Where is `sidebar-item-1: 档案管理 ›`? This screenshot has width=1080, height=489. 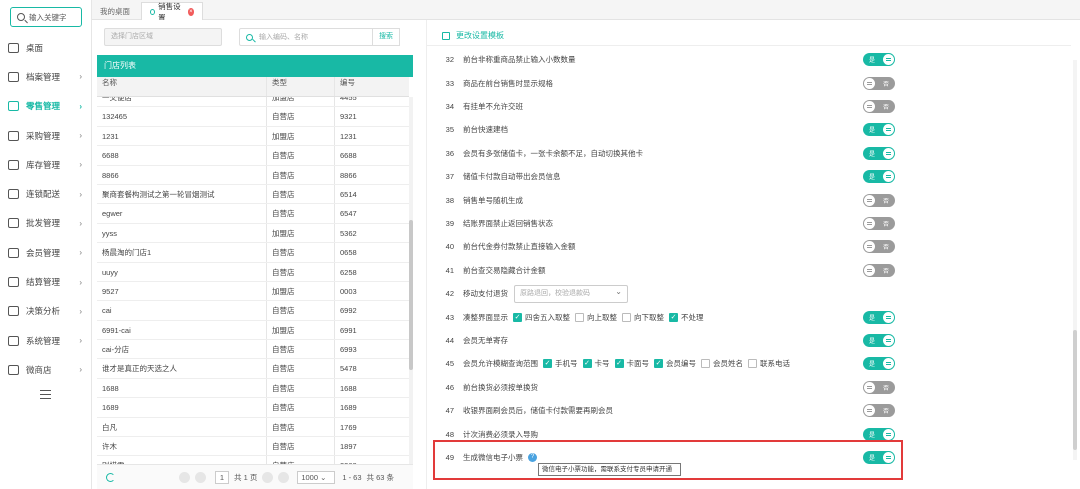 sidebar-item-1: 档案管理 › is located at coordinates (46, 76).